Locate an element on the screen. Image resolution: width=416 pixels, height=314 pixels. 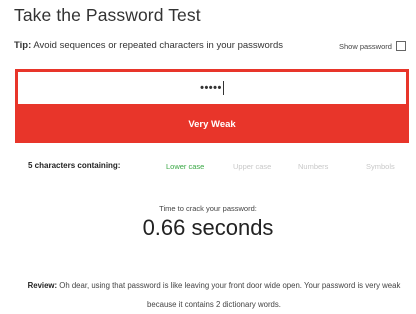
page-title: Take the Password Test is located at coordinates (107, 15).